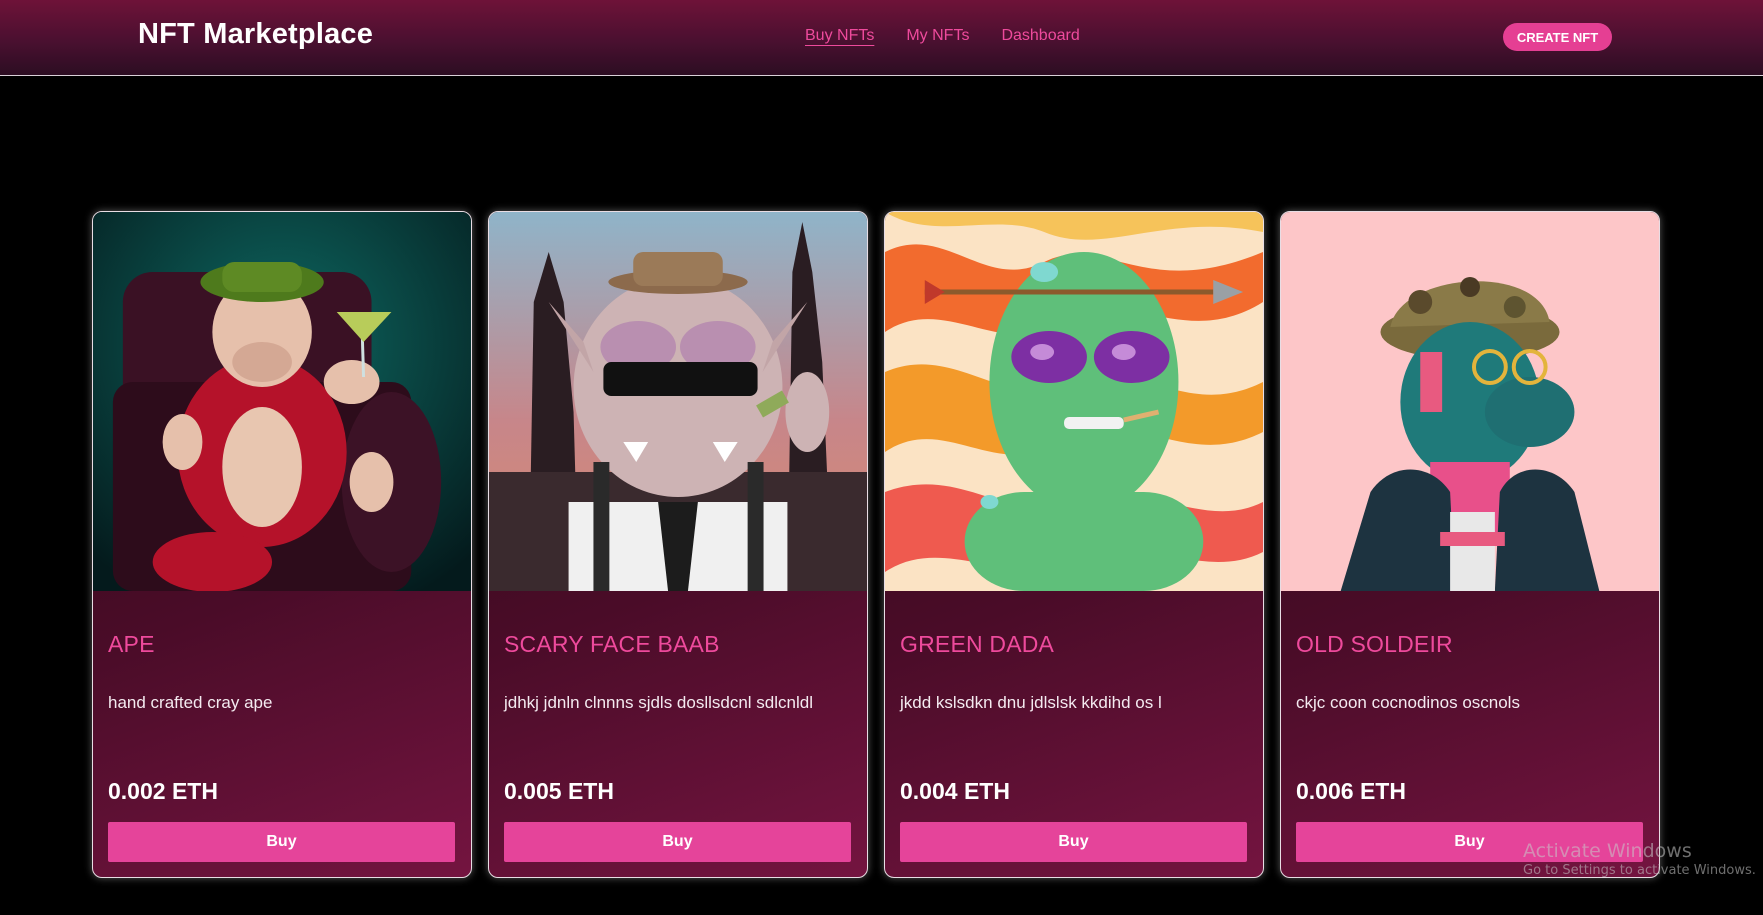  I want to click on old-soldier-nft-image, so click(1470, 401).